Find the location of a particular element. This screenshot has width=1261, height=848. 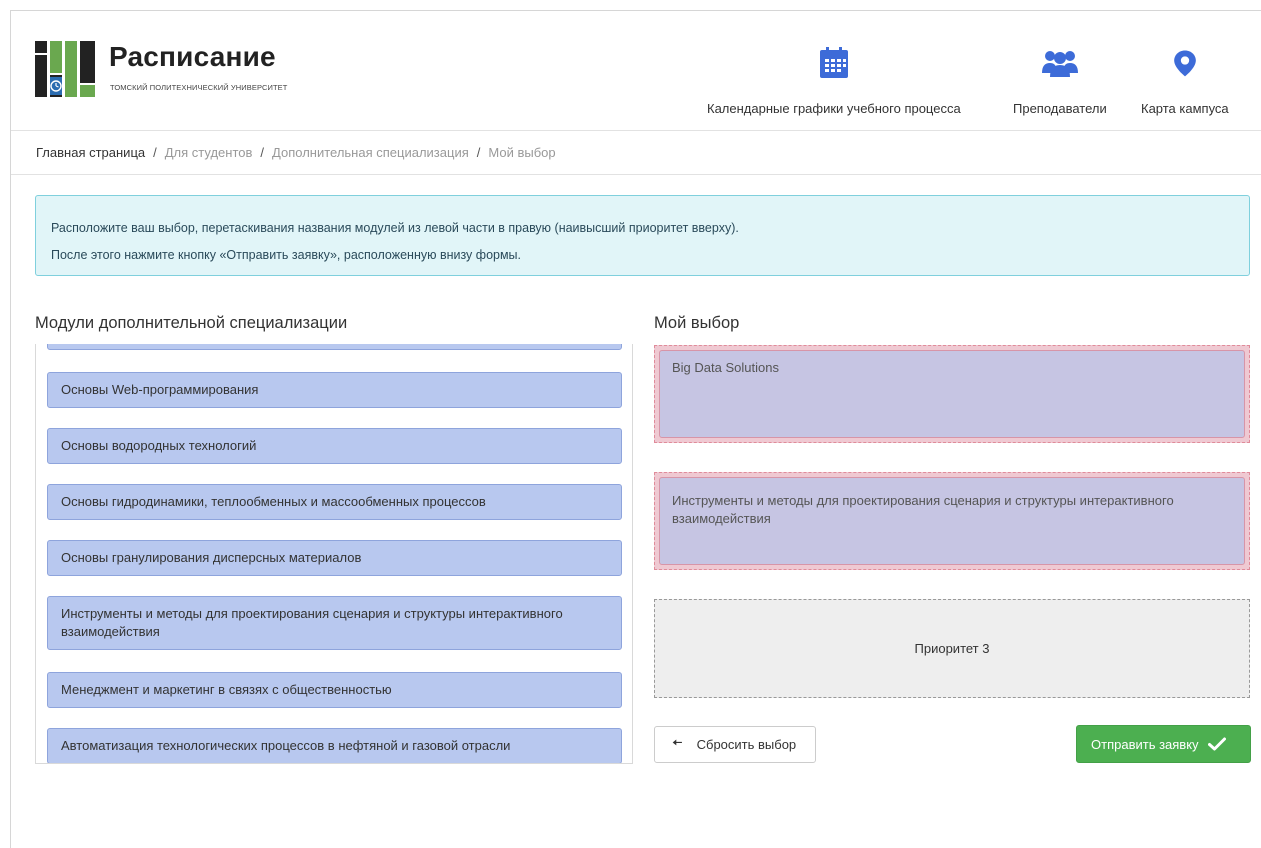

modules-heading: Модули дополнительной специализации is located at coordinates (191, 323).